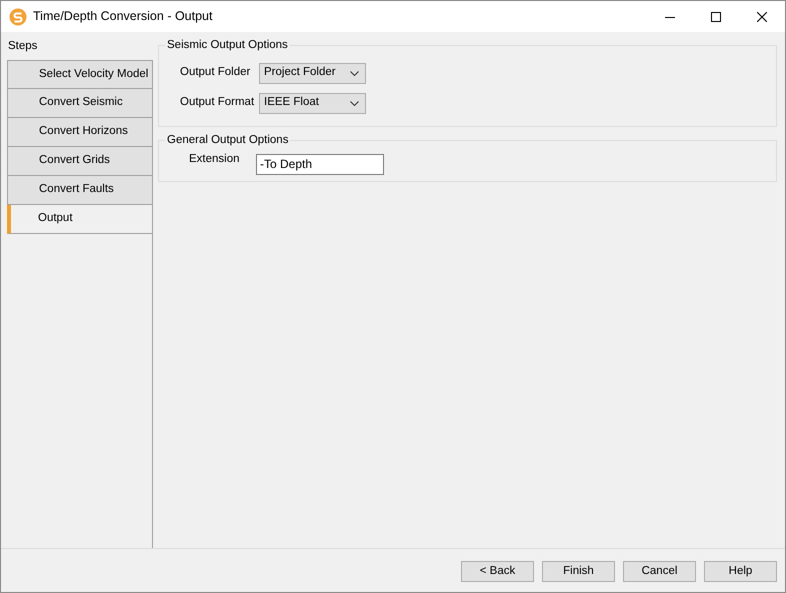 This screenshot has width=786, height=593. What do you see at coordinates (122, 17) in the screenshot?
I see `window-title: Time/Depth Conversion - Output` at bounding box center [122, 17].